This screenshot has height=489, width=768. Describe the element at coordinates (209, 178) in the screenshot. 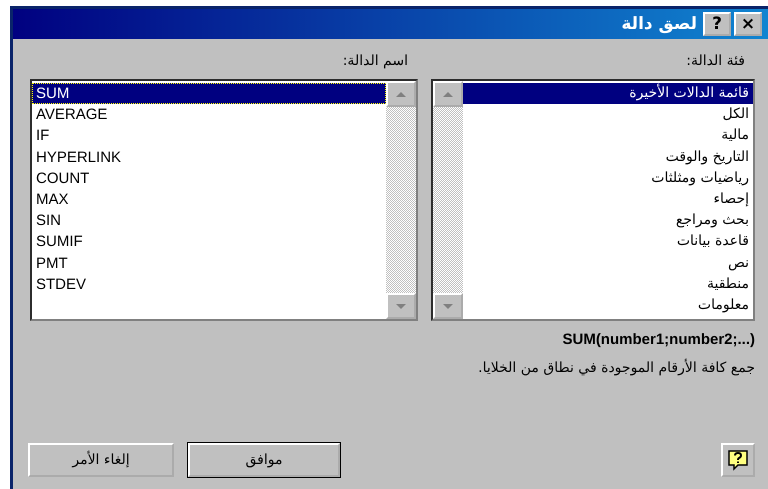

I see `list-item: COUNT` at that location.